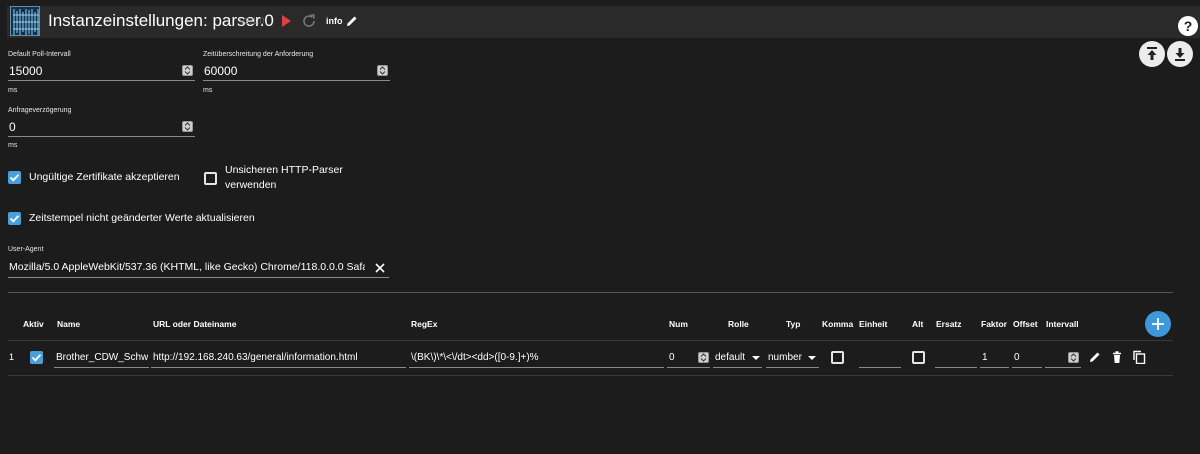 The width and height of the screenshot is (1200, 454). I want to click on row-interval-input, so click(1063, 358).